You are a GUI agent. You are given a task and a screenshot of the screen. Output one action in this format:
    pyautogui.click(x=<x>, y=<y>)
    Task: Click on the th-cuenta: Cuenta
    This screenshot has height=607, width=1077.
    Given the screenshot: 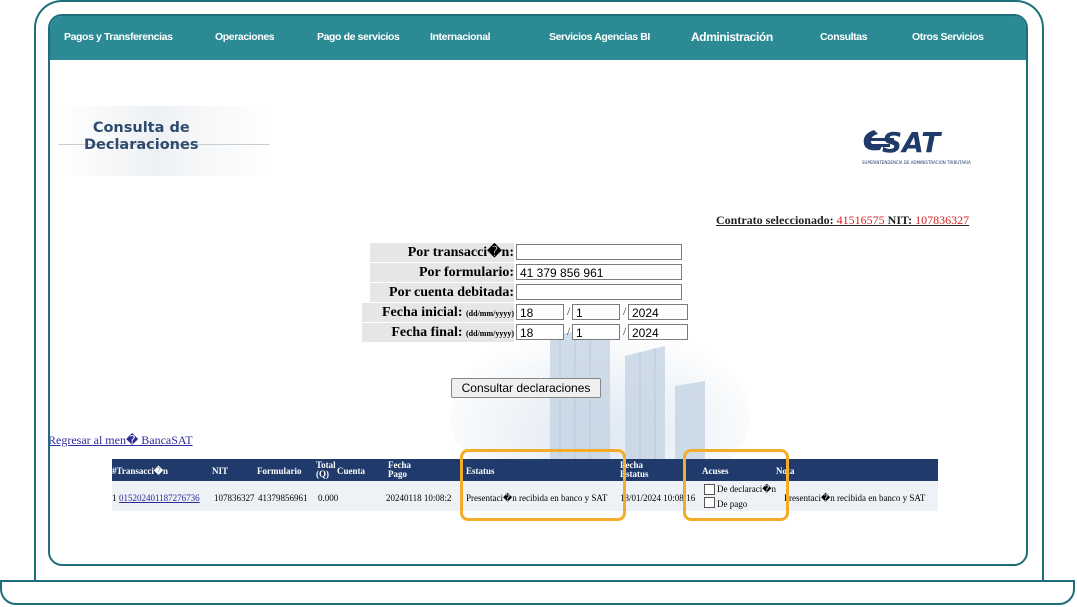 What is the action you would take?
    pyautogui.click(x=351, y=471)
    